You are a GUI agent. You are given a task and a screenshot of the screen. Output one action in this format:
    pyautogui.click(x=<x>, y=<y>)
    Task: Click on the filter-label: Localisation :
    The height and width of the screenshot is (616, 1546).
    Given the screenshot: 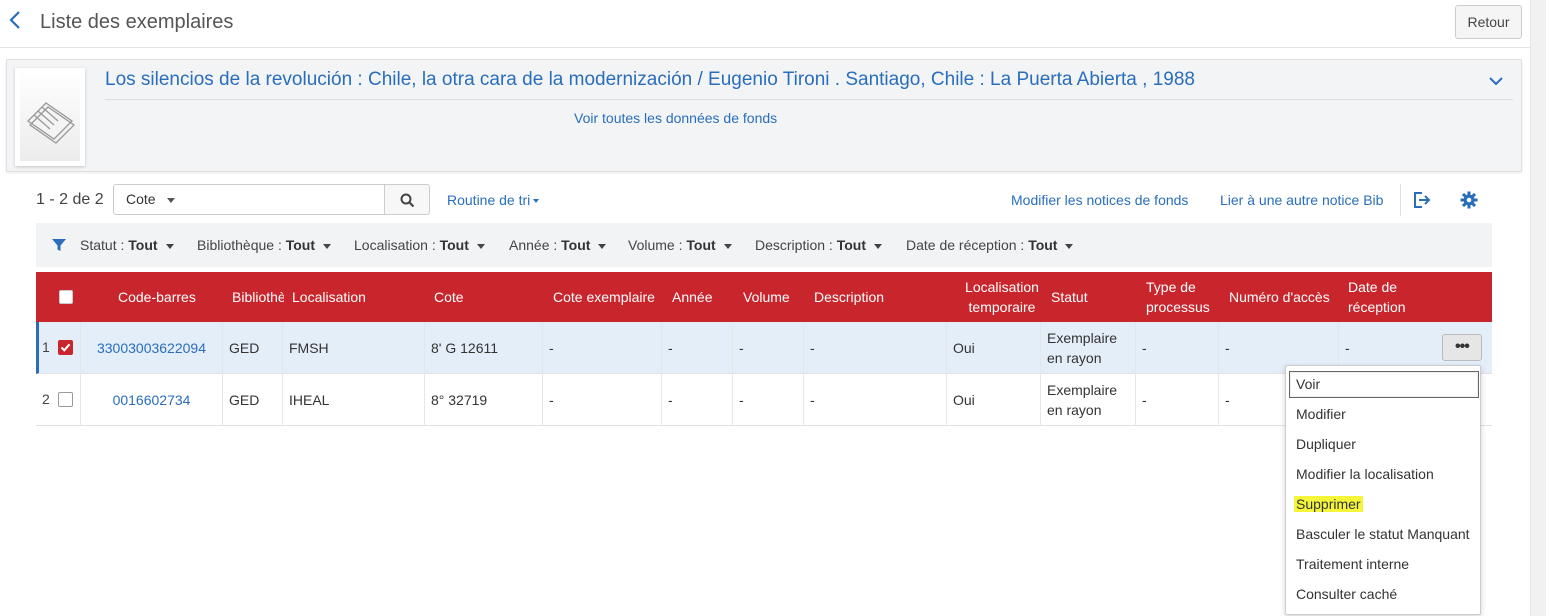 What is the action you would take?
    pyautogui.click(x=395, y=245)
    